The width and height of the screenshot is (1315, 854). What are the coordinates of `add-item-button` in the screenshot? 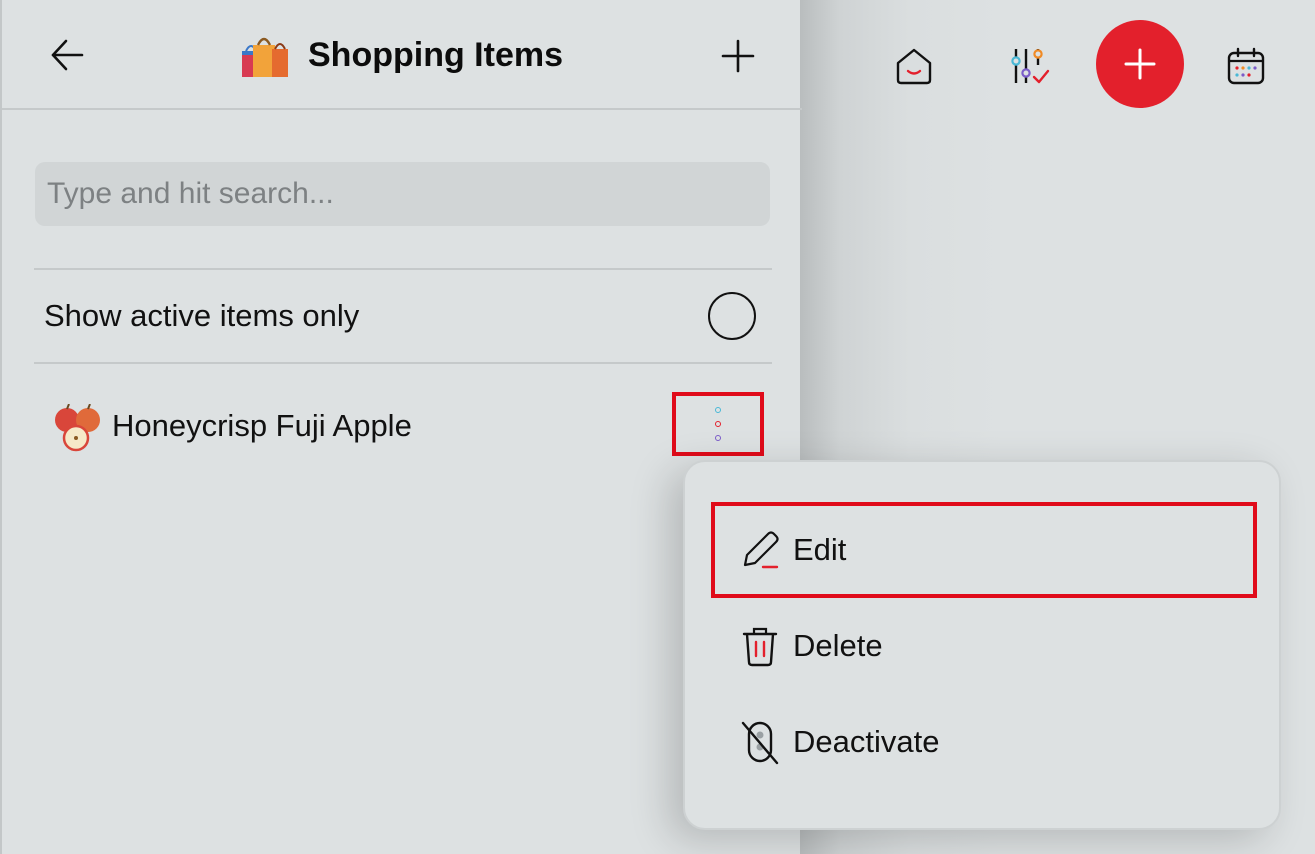 It's located at (738, 56).